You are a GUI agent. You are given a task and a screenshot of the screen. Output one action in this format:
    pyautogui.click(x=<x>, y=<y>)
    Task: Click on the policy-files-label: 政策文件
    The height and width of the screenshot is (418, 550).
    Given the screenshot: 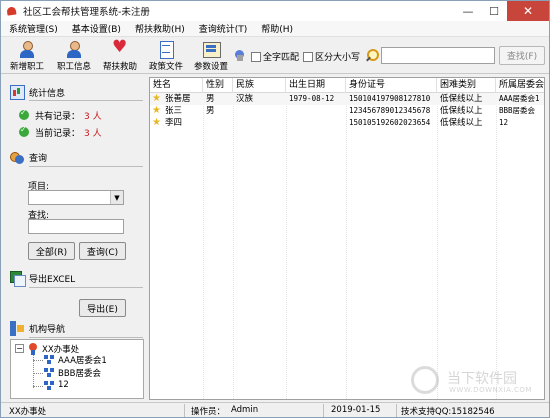 What is the action you would take?
    pyautogui.click(x=165, y=67)
    